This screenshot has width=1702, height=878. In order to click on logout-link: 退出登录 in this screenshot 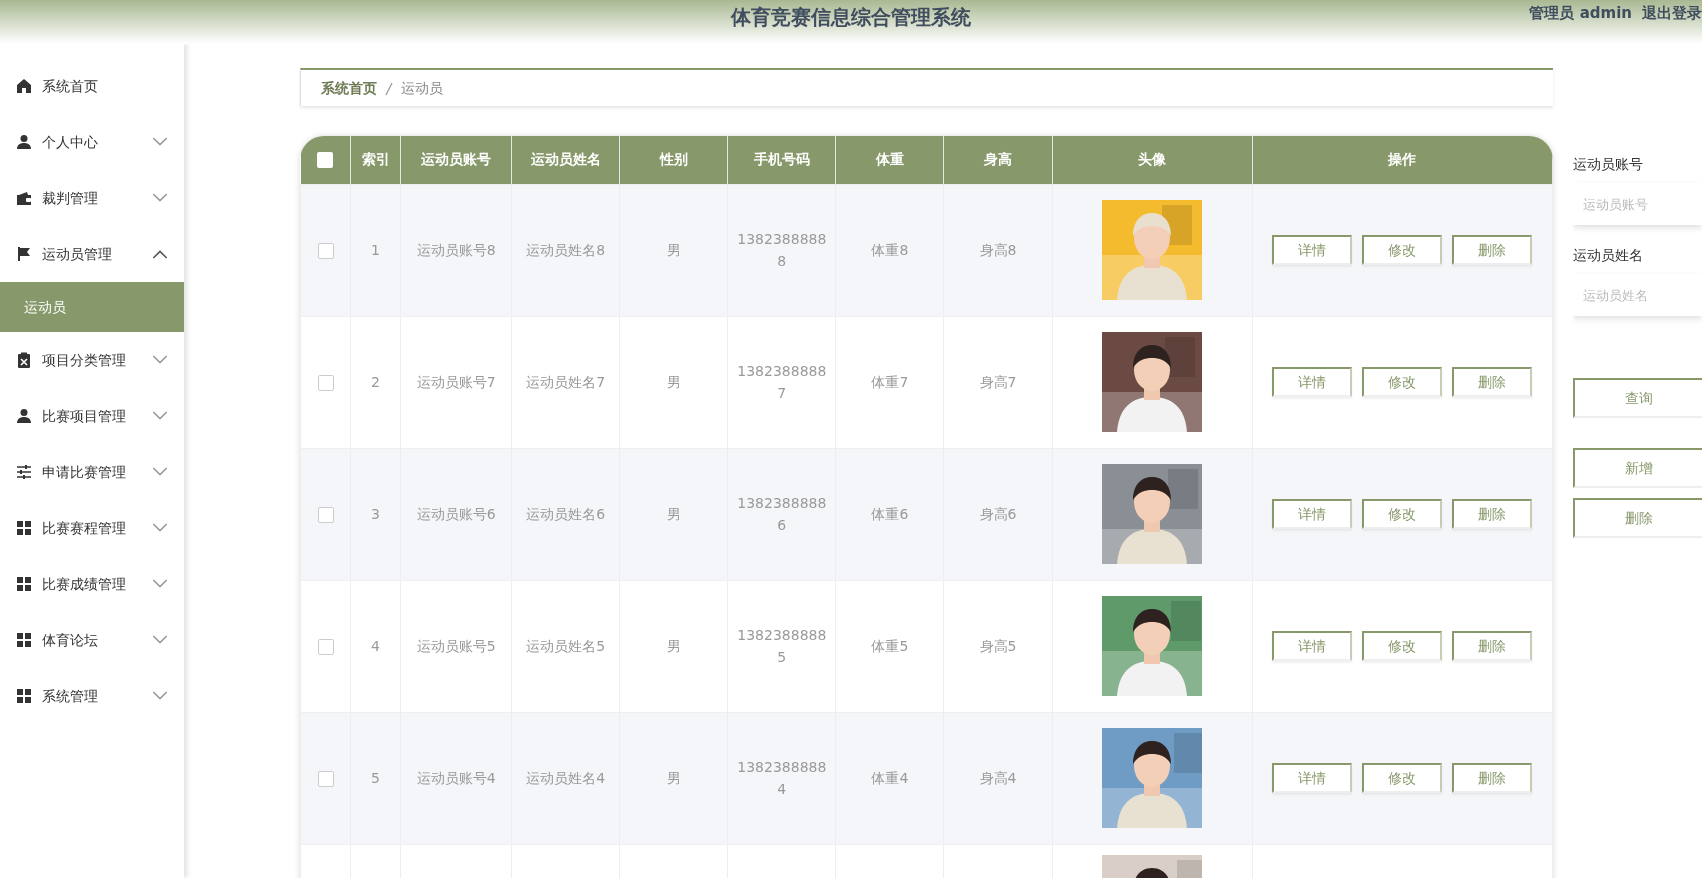, I will do `click(1672, 13)`.